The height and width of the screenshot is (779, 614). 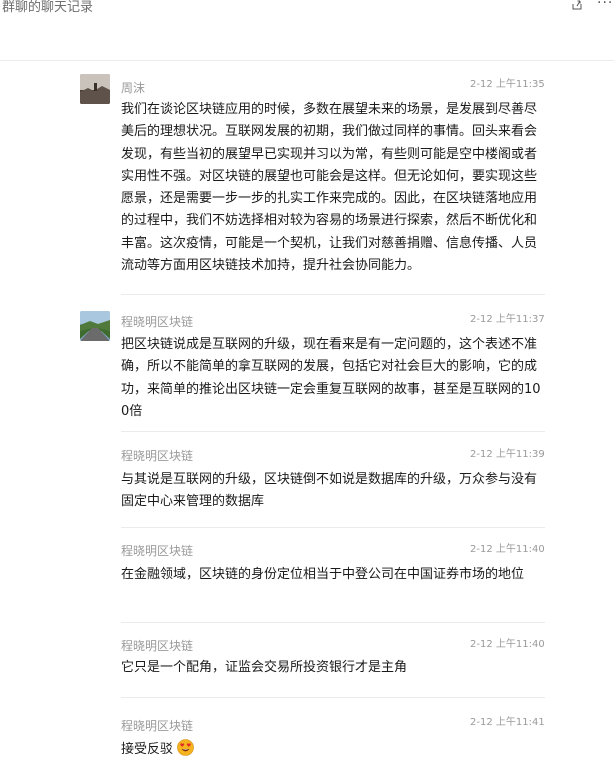 What do you see at coordinates (133, 88) in the screenshot?
I see `sender-name: 周沫` at bounding box center [133, 88].